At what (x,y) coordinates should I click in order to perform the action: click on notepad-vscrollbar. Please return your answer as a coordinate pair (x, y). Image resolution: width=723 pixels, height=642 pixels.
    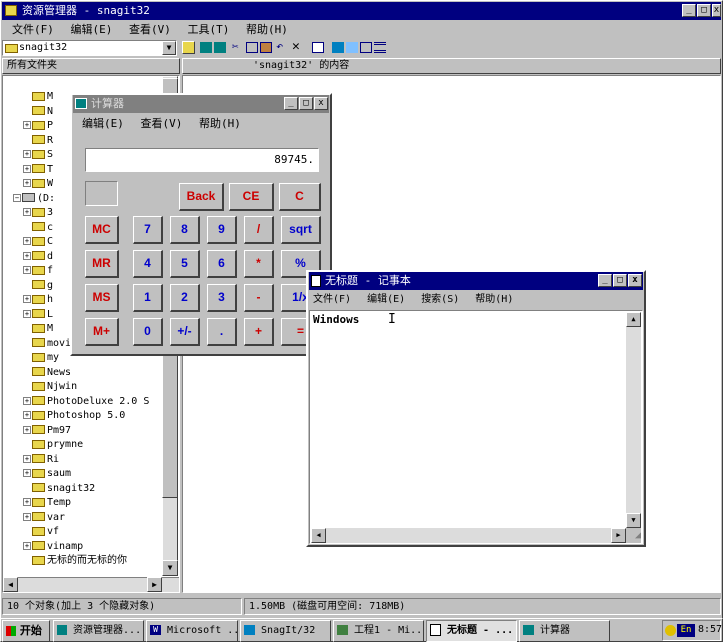
    Looking at the image, I should click on (633, 420).